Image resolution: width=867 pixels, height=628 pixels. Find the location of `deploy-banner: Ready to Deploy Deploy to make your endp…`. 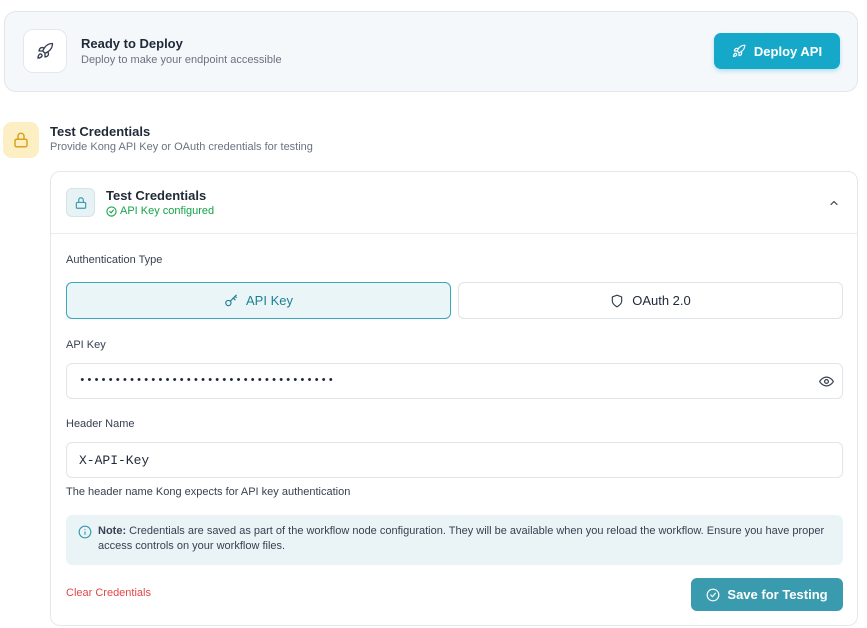

deploy-banner: Ready to Deploy Deploy to make your endp… is located at coordinates (431, 51).